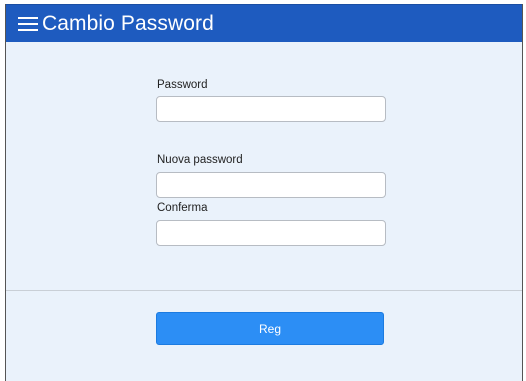 The height and width of the screenshot is (381, 526). Describe the element at coordinates (182, 85) in the screenshot. I see `password-label: Password` at that location.